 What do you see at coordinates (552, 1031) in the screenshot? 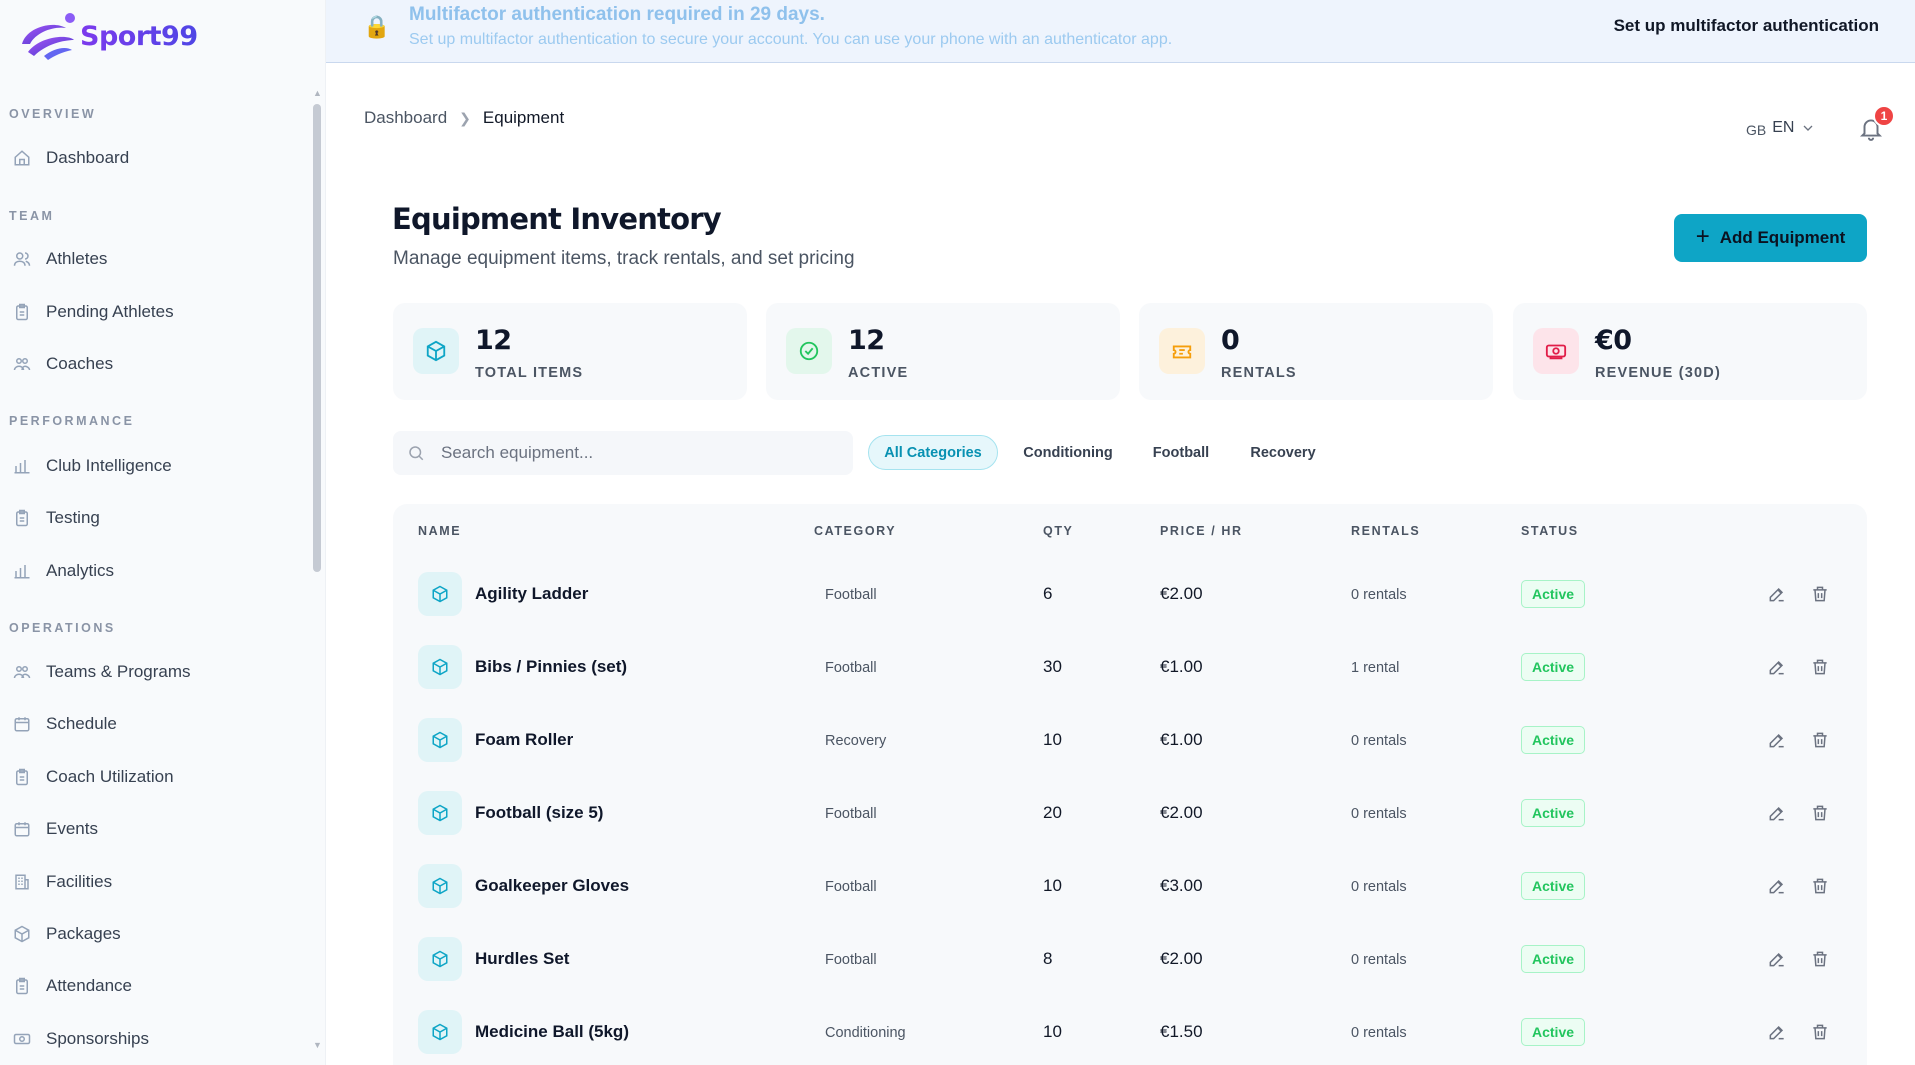
I see `equipment-name: Medicine Ball (5kg)` at bounding box center [552, 1031].